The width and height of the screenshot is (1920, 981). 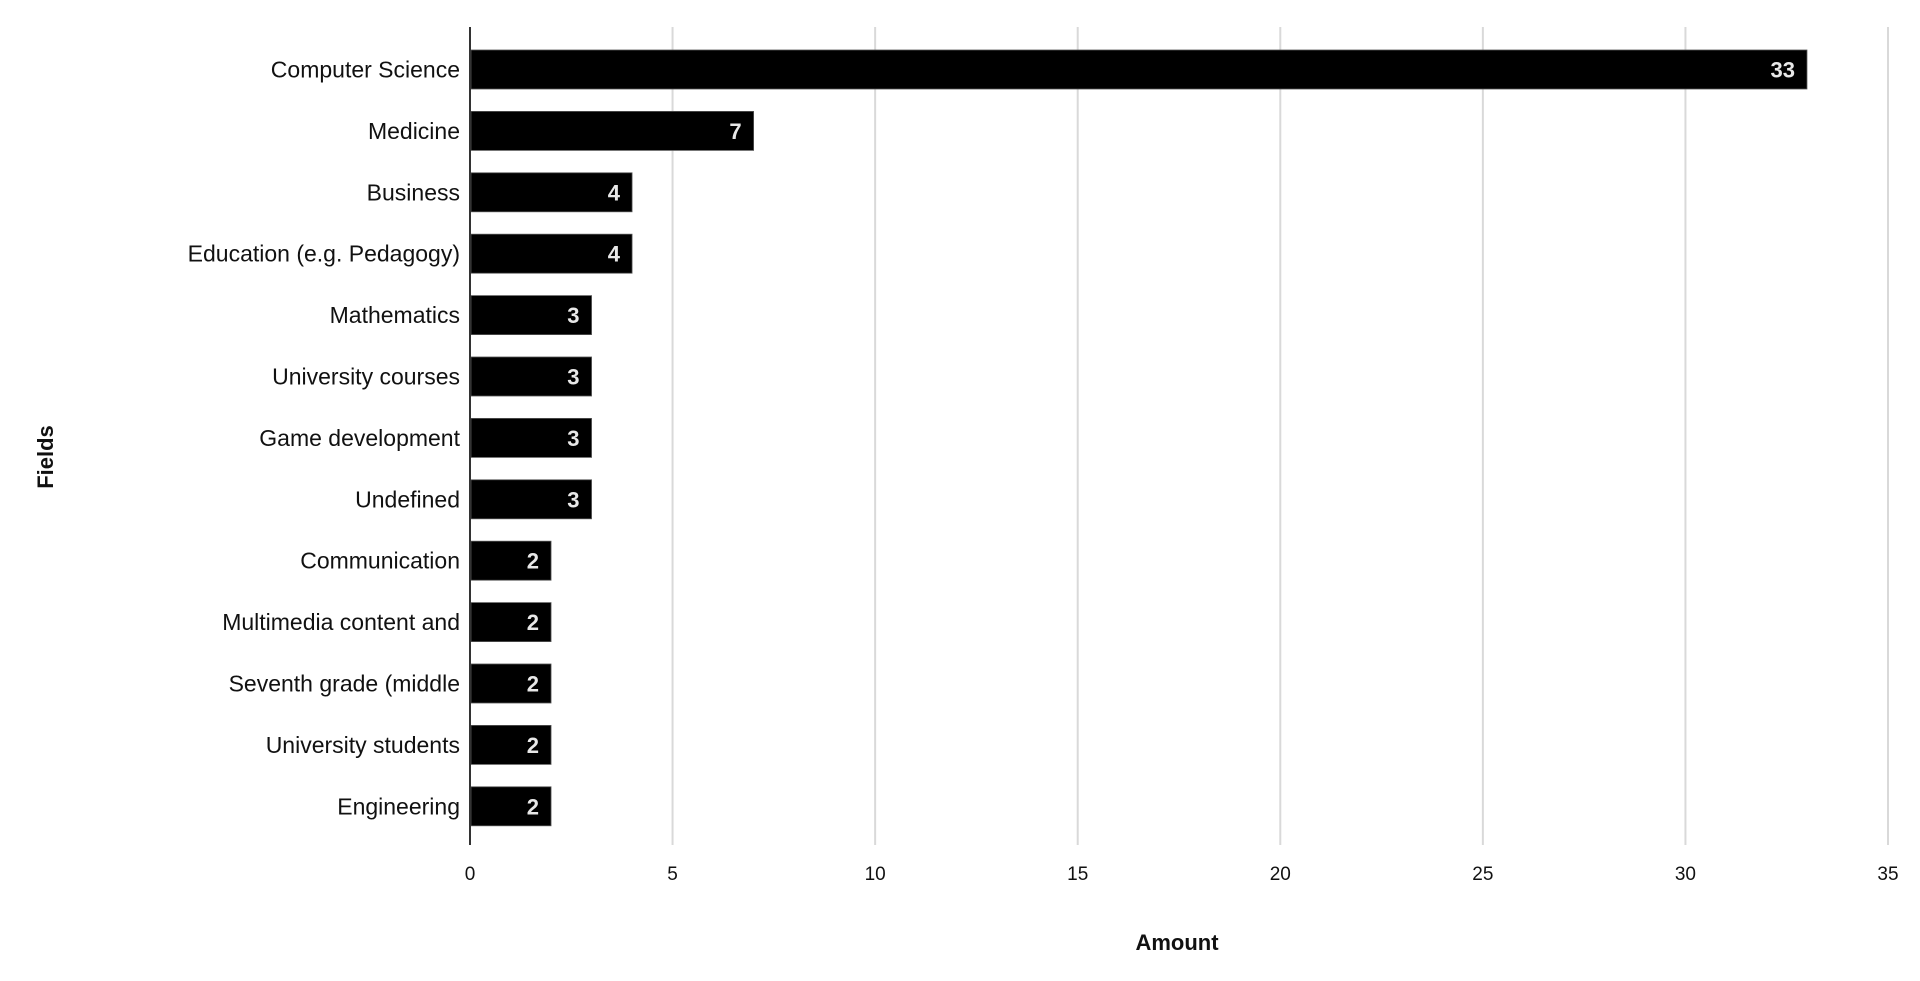 I want to click on category-label: Mathematics, so click(x=395, y=315).